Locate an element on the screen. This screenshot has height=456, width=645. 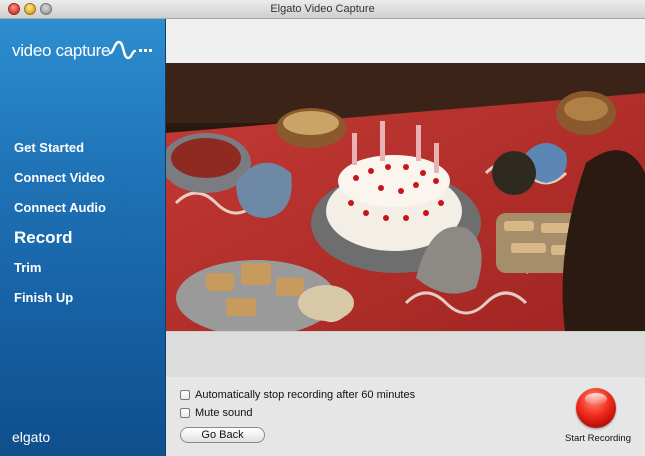
title-bar: Elgato Video Capture is located at coordinates (322, 9).